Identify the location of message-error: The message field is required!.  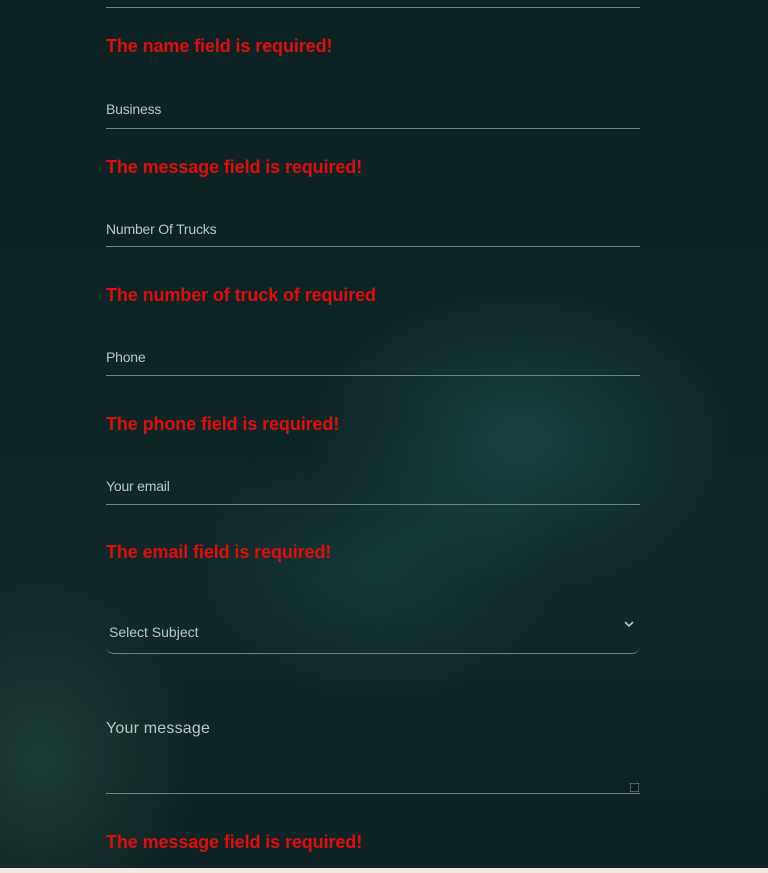
(234, 842).